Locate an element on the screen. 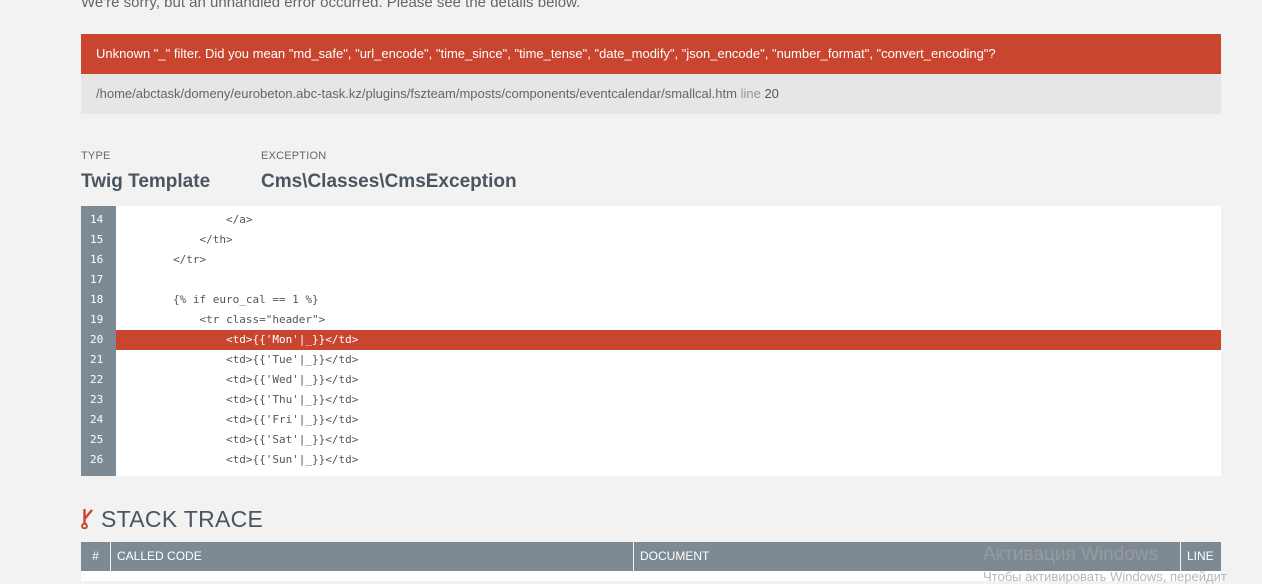 Image resolution: width=1262 pixels, height=584 pixels. stack-trace-title: STACK TRACE is located at coordinates (182, 519).